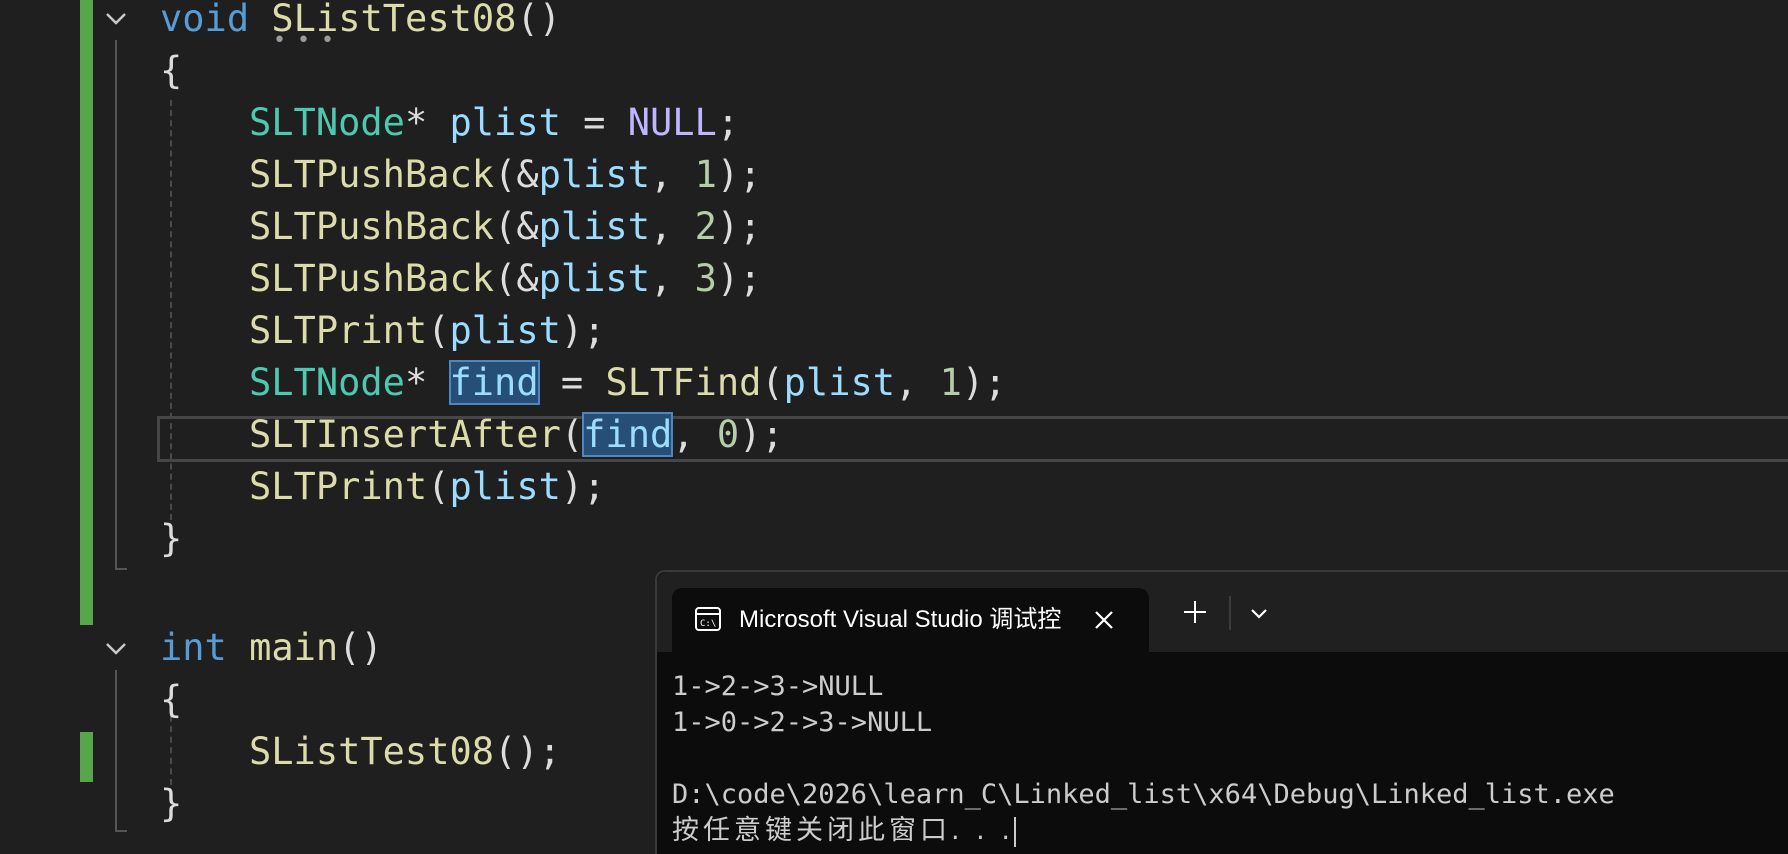 This screenshot has height=854, width=1788. Describe the element at coordinates (1104, 620) in the screenshot. I see `close-icon` at that location.